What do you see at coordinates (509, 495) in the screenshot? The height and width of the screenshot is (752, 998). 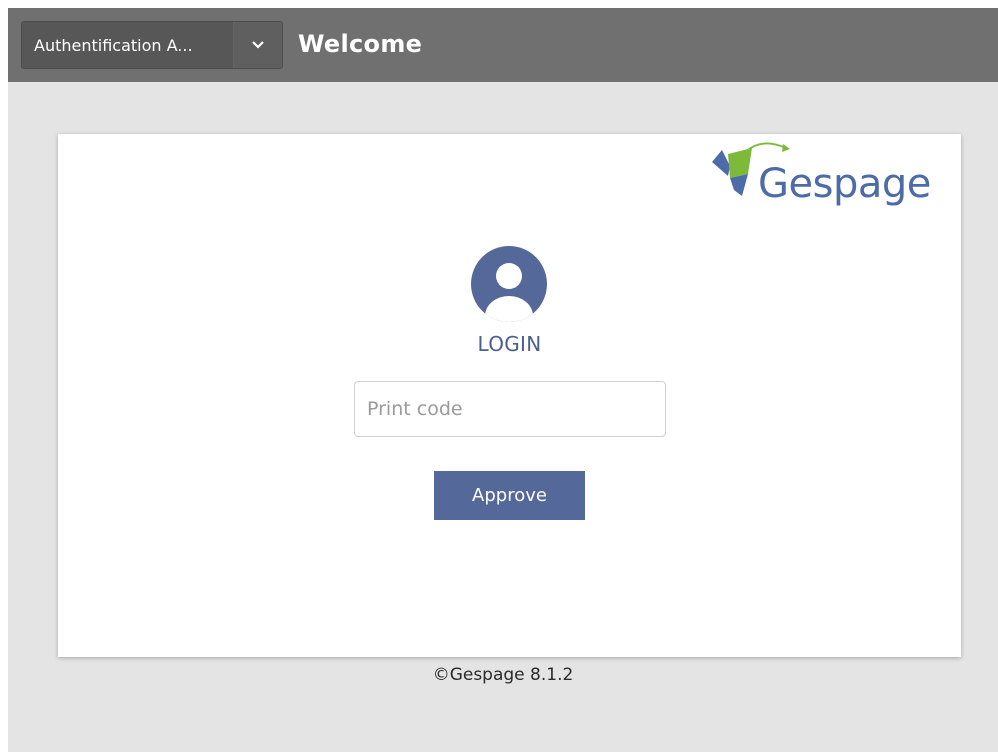 I see `approve-button: Approve` at bounding box center [509, 495].